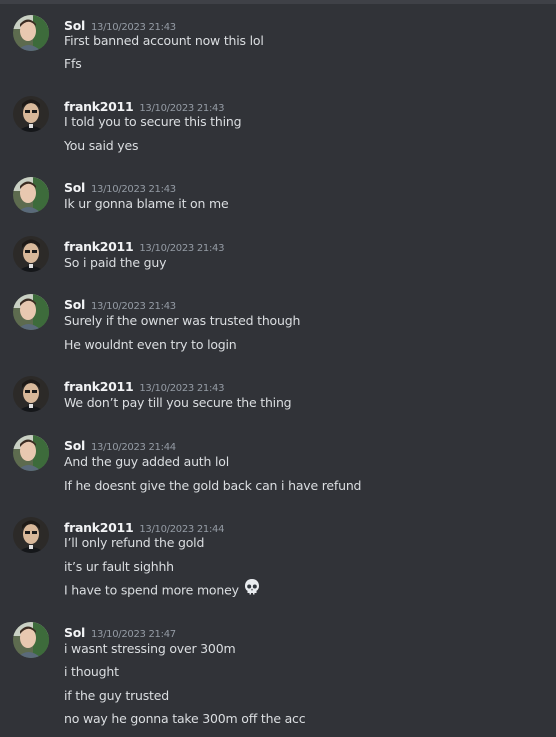 The width and height of the screenshot is (556, 737). I want to click on message-header: Sol 13/10/2023 21:44, so click(120, 444).